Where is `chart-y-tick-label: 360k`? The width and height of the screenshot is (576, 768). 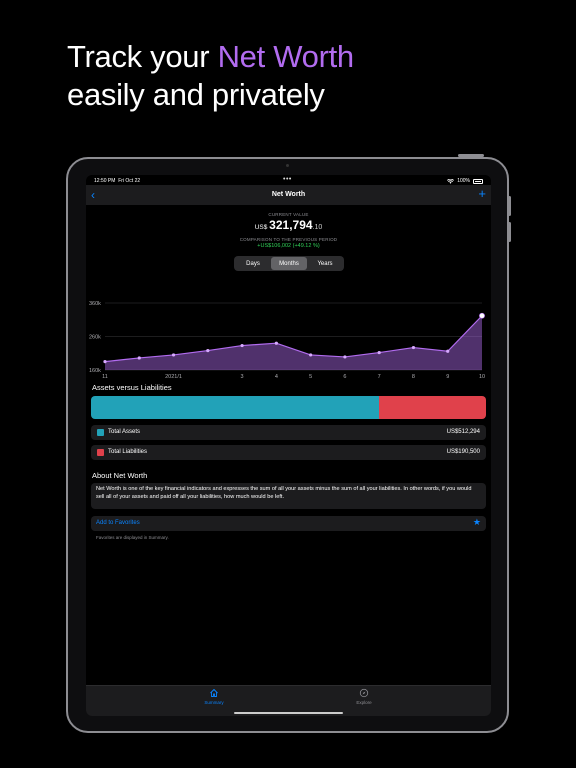
chart-y-tick-label: 360k is located at coordinates (95, 304).